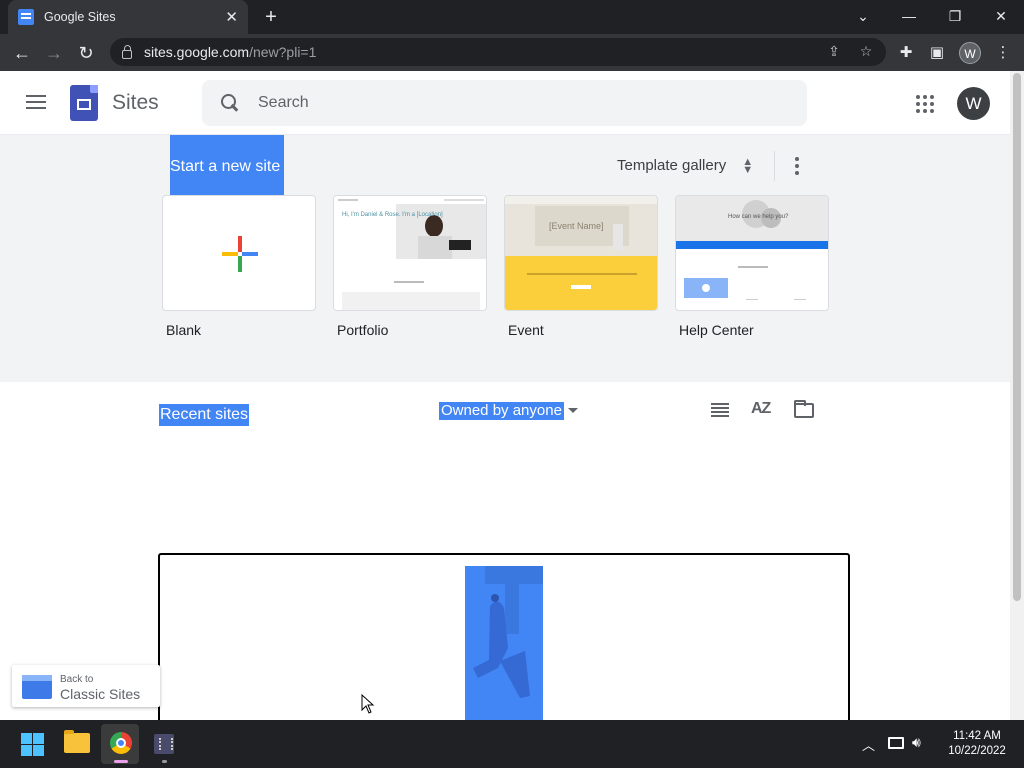  I want to click on sites-favicon-icon, so click(26, 17).